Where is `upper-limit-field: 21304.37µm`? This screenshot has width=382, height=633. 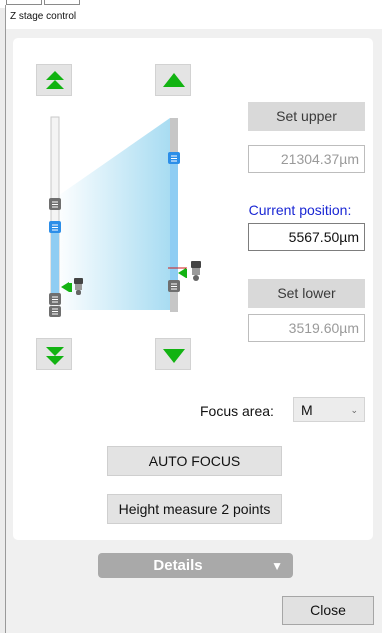 upper-limit-field: 21304.37µm is located at coordinates (306, 159).